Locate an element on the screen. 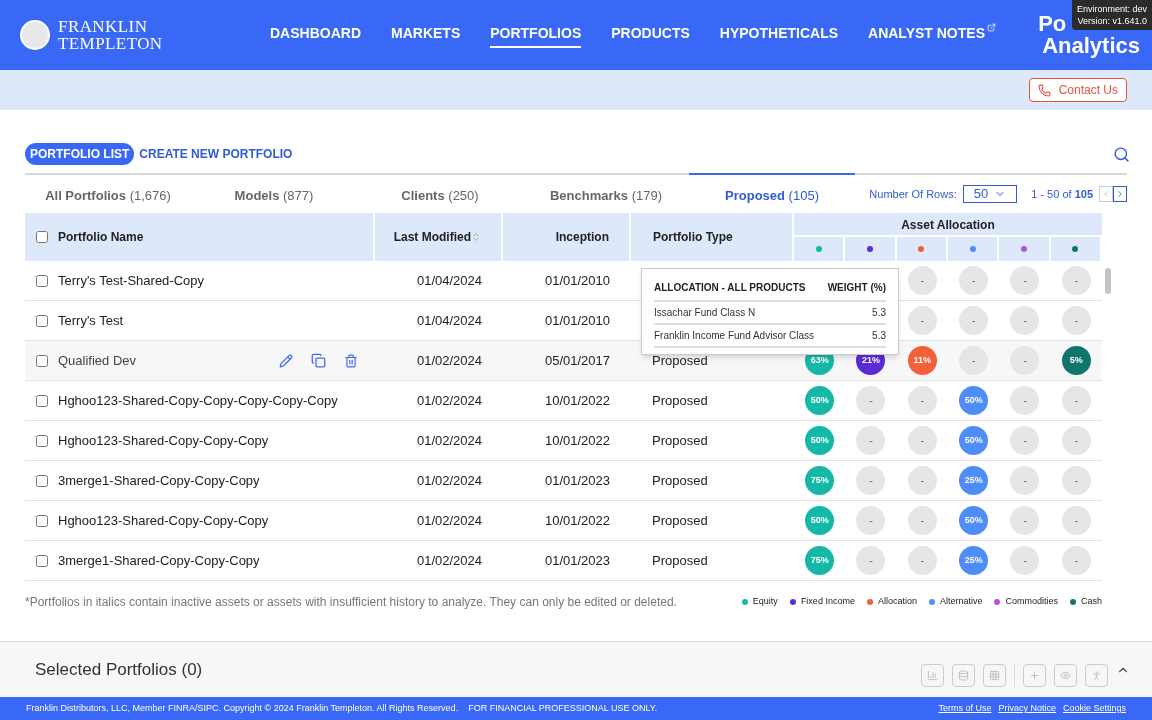  portfolio-name: Terry's Test is located at coordinates (91, 320).